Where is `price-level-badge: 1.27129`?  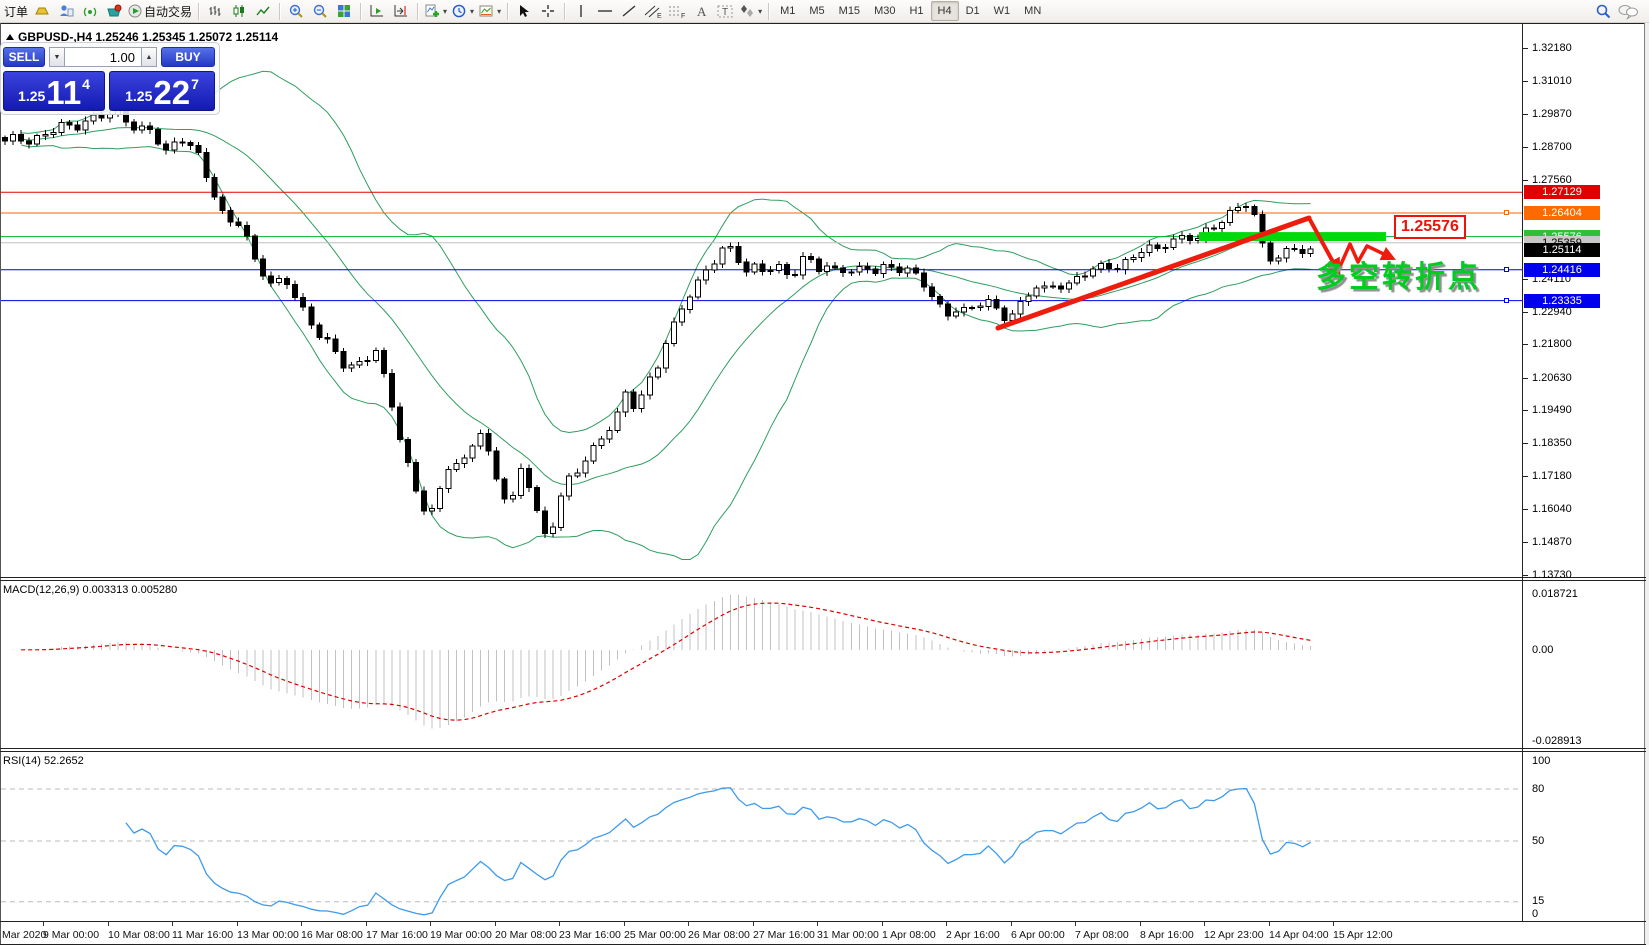 price-level-badge: 1.27129 is located at coordinates (1562, 192).